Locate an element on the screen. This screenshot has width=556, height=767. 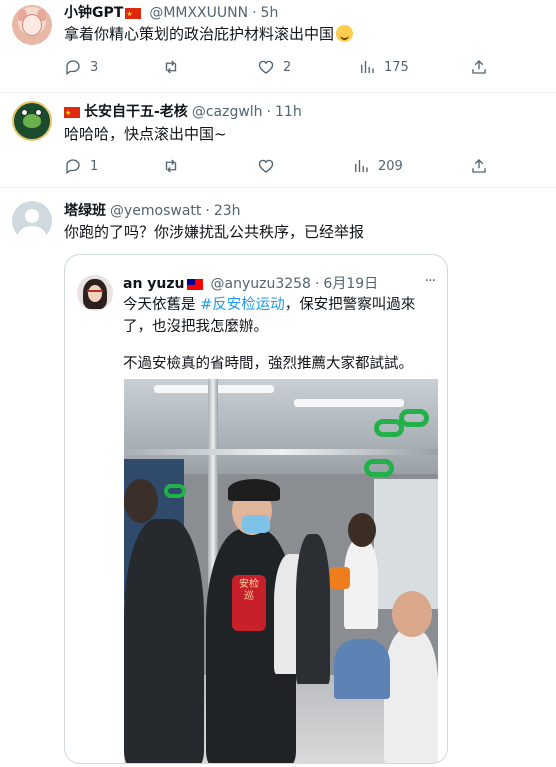
tweet-actions: 1 209 is located at coordinates (279, 167).